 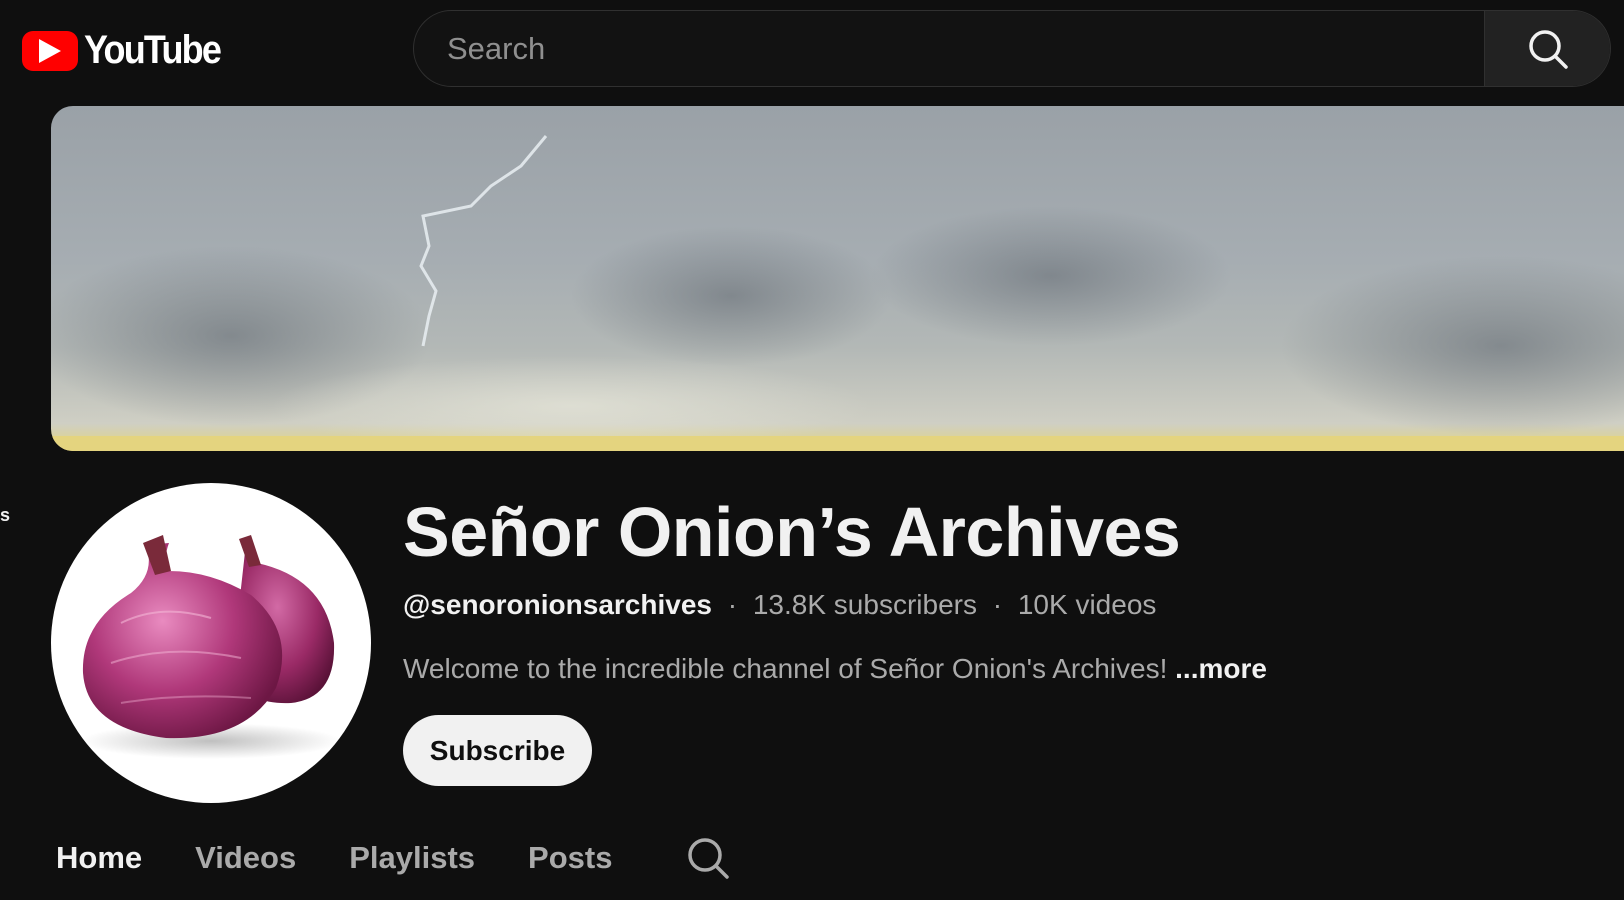 What do you see at coordinates (1087, 604) in the screenshot?
I see `video-count: 10K videos` at bounding box center [1087, 604].